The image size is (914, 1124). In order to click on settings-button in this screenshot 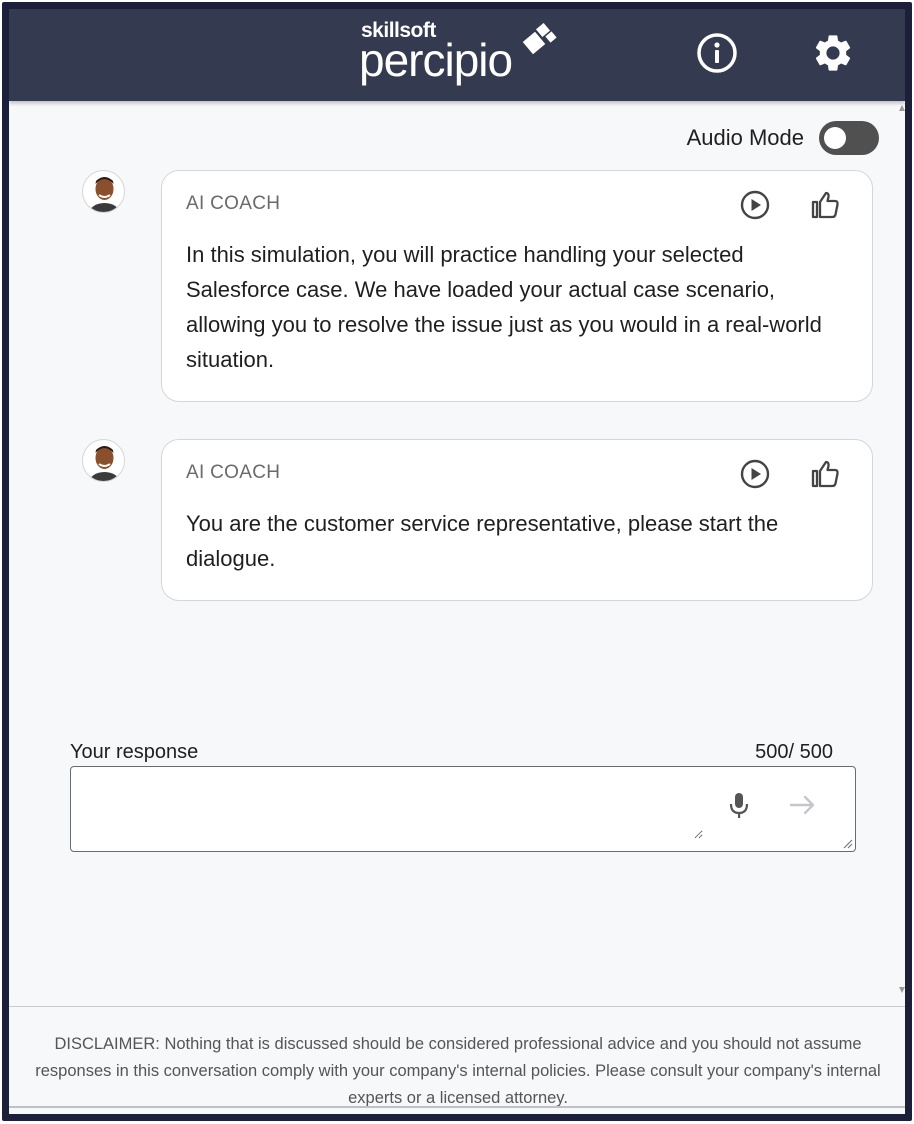, I will do `click(833, 53)`.